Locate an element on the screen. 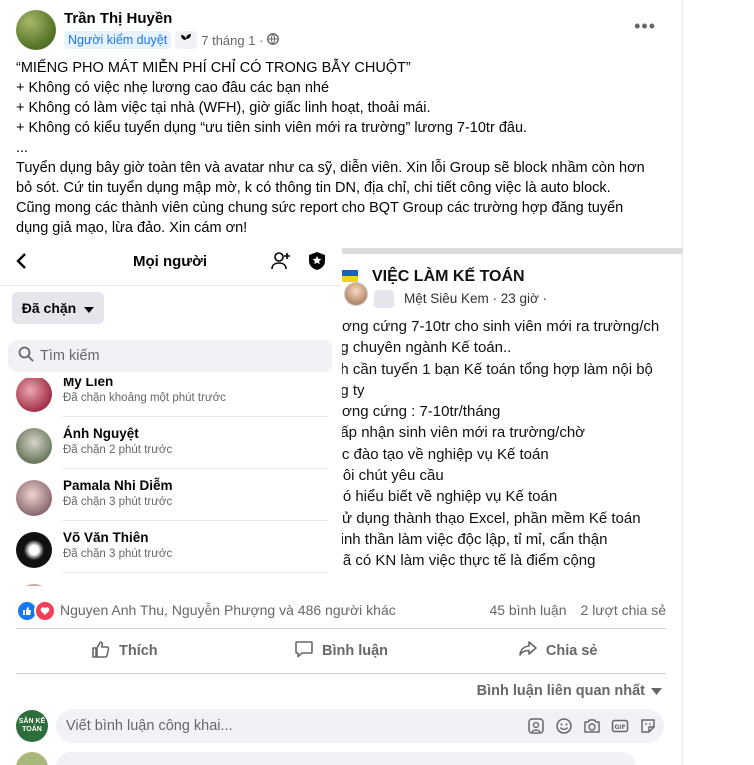  moderator-badge: Người kiểm duyệt is located at coordinates (118, 40).